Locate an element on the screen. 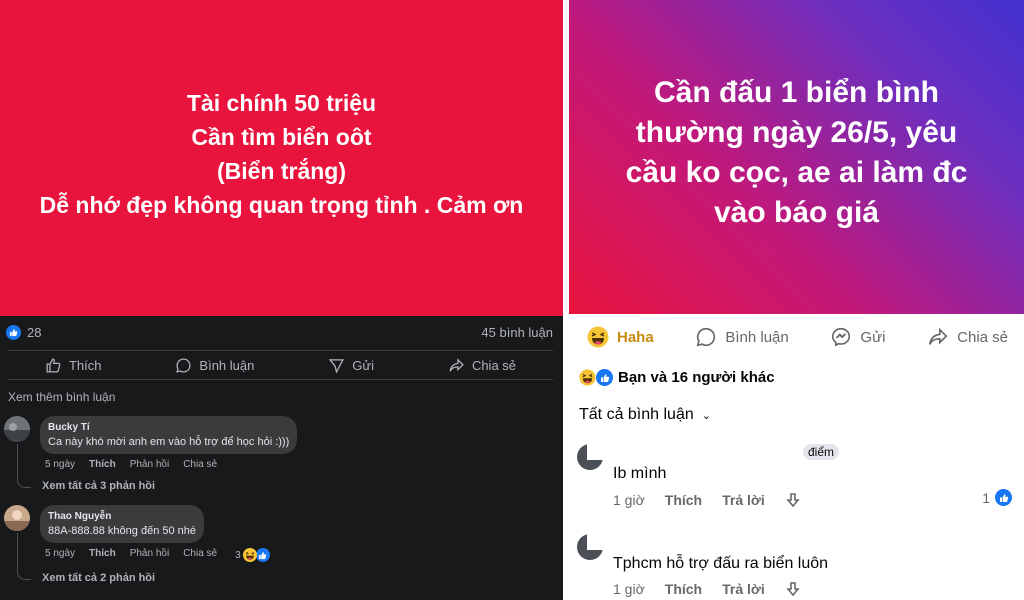  comment-text: Ib mình is located at coordinates (640, 473).